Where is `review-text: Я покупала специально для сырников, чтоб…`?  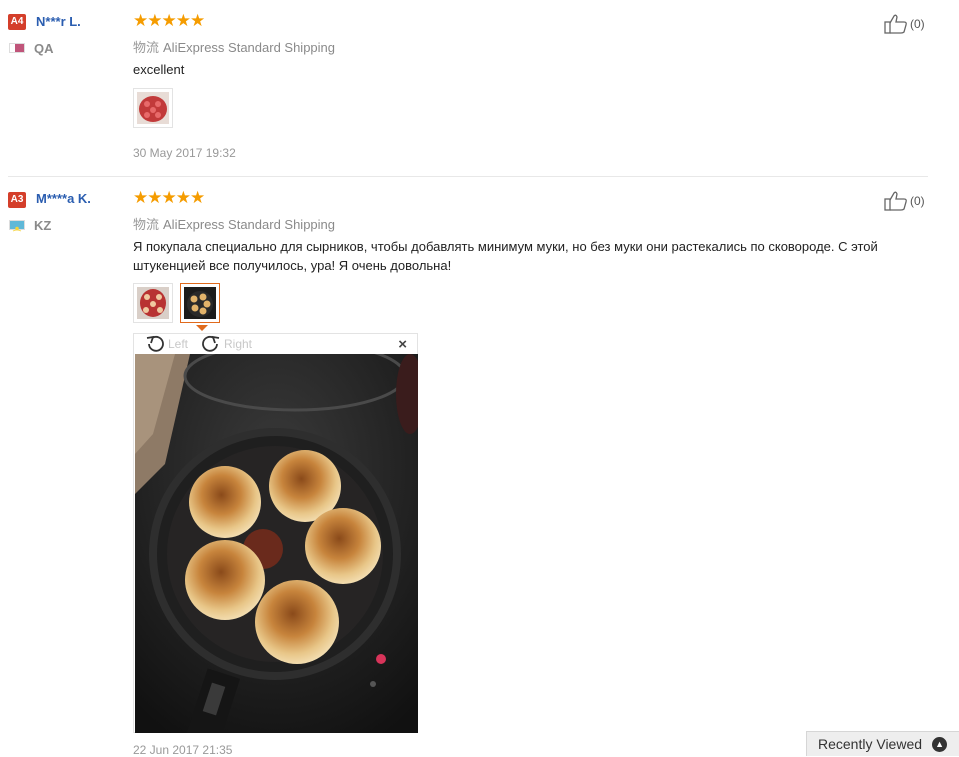
review-text: Я покупала специально для сырников, чтоб… is located at coordinates (505, 256).